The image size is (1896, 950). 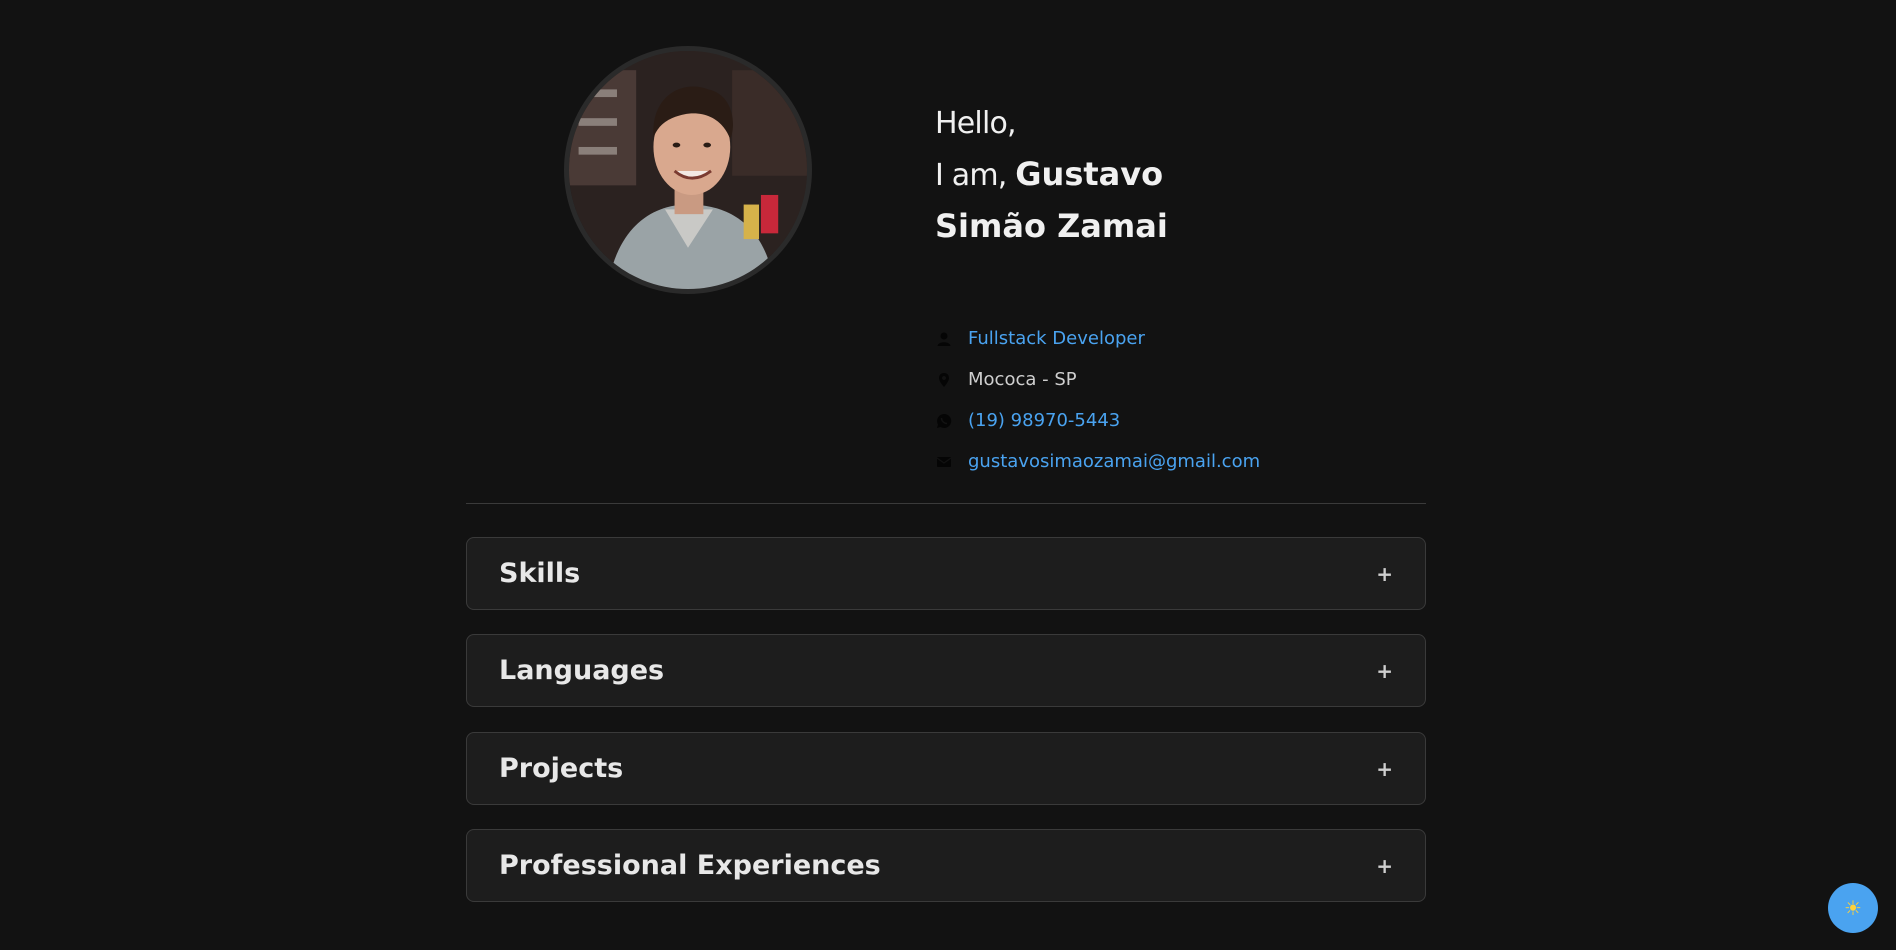 I want to click on name-first: Gustavo, so click(x=1089, y=174).